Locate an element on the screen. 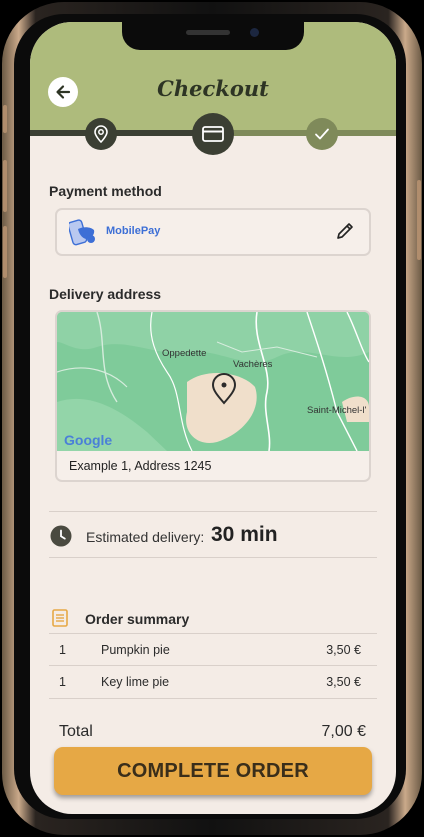 The width and height of the screenshot is (424, 837). mobilepay-logo is located at coordinates (82, 232).